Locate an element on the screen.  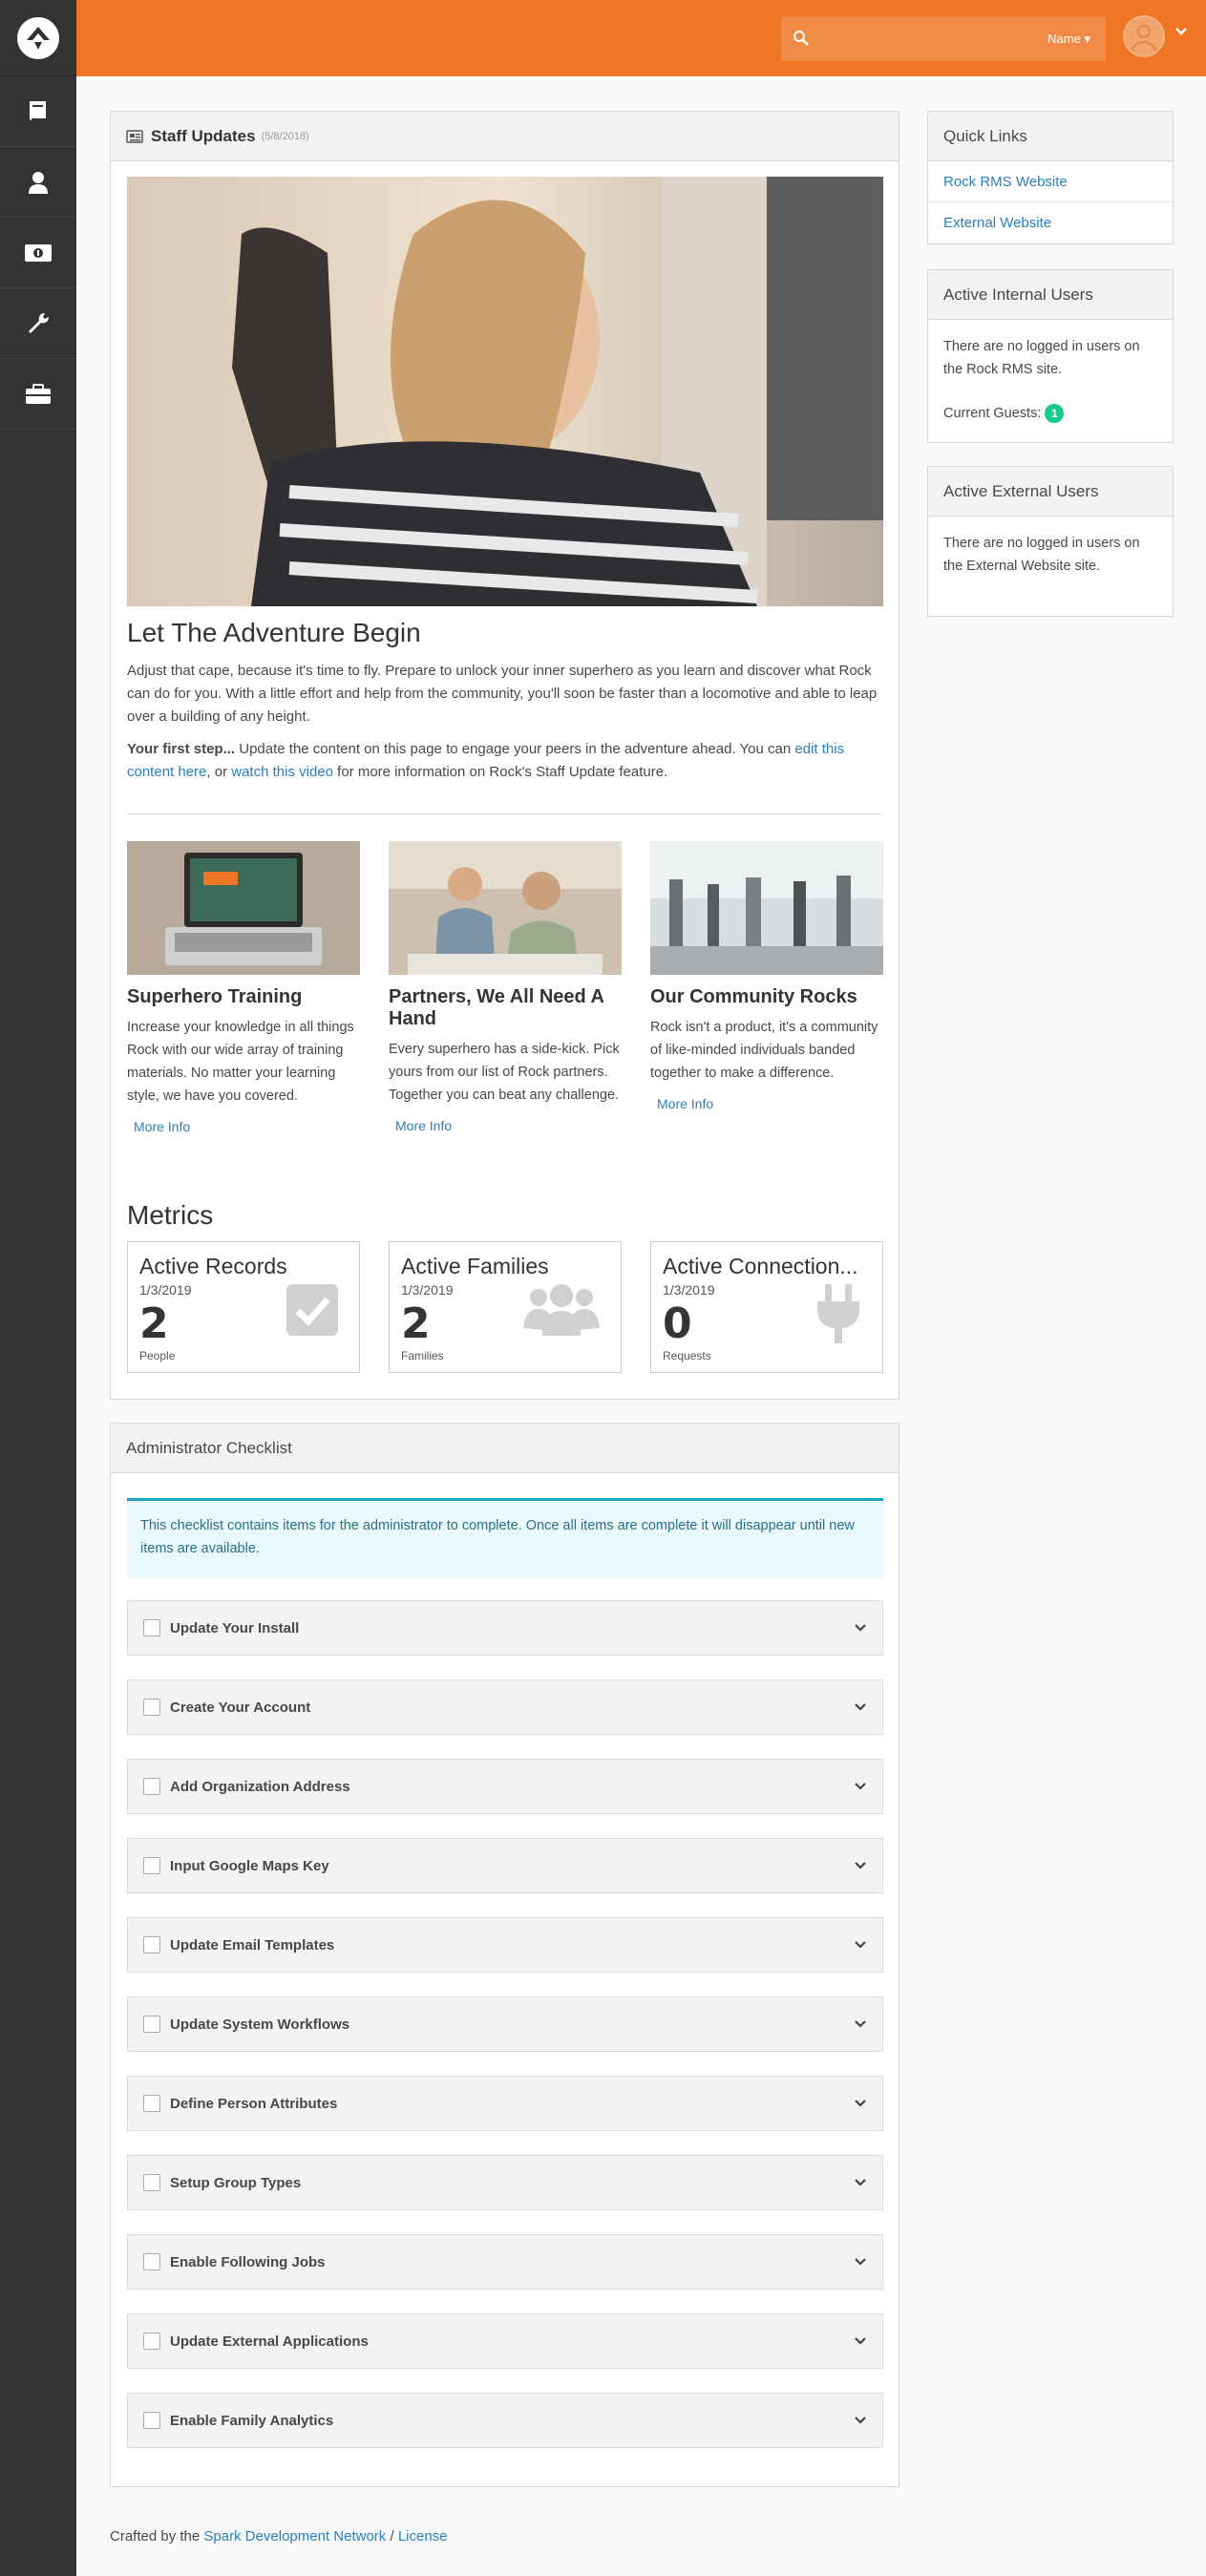
sidebar-item-pages is located at coordinates (38, 111).